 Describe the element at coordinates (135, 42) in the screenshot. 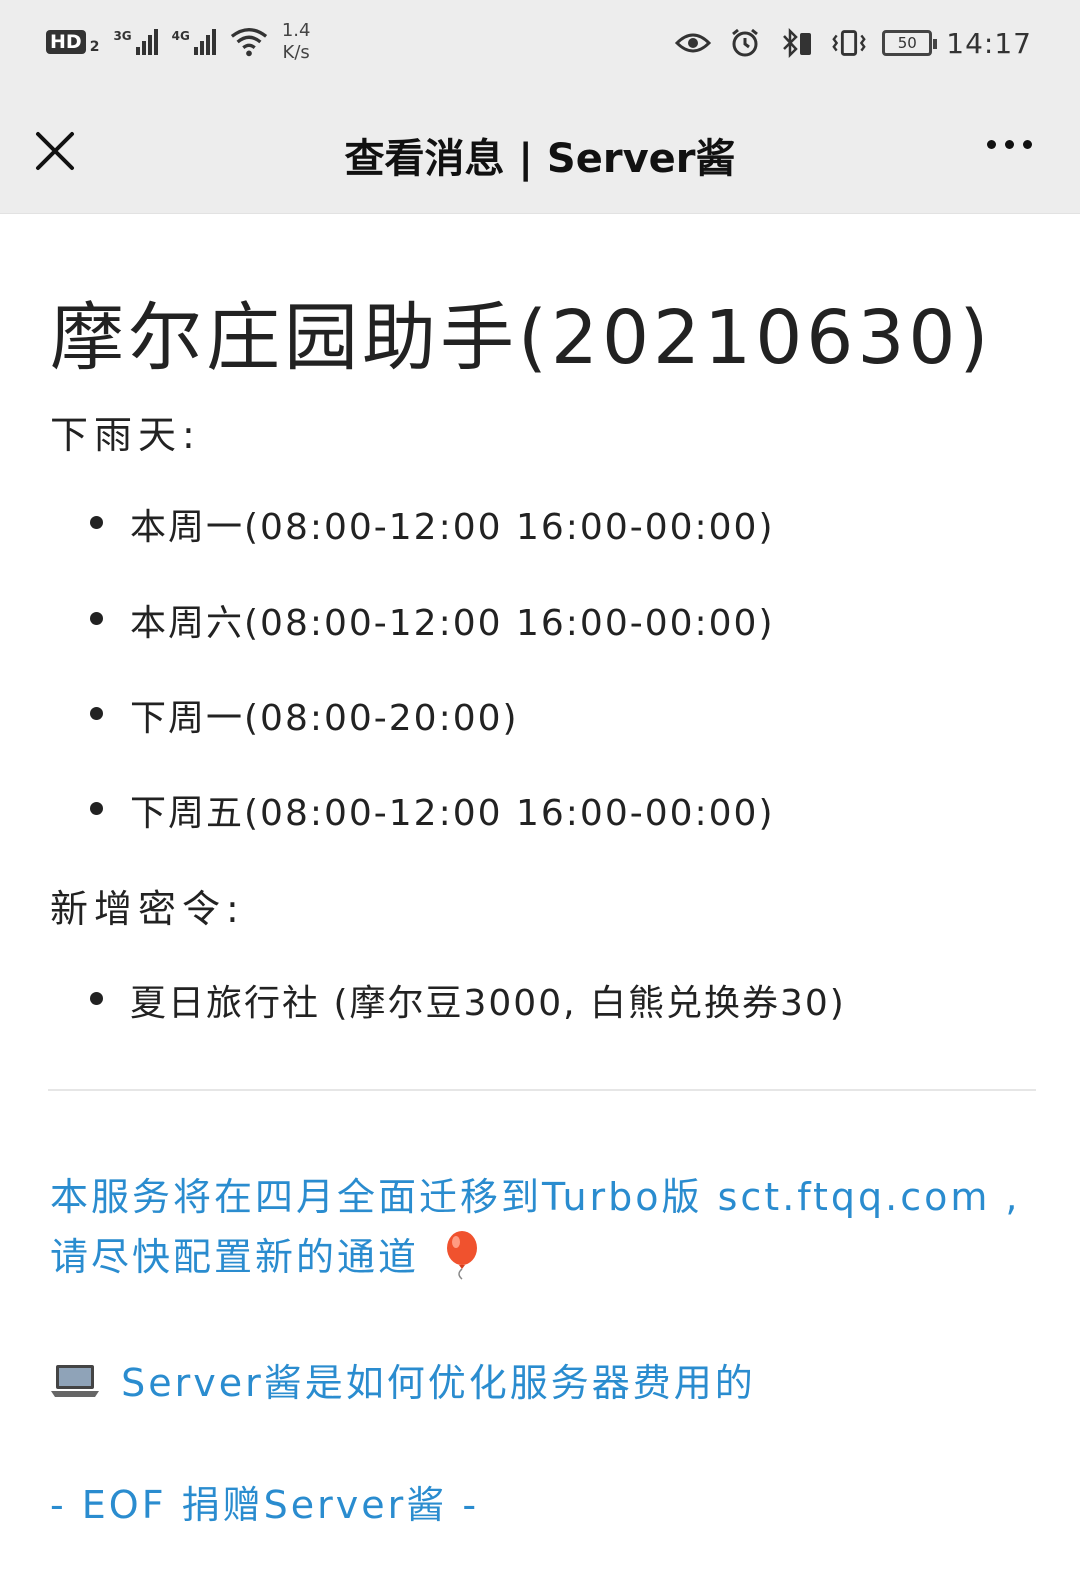

I see `signal-3g-icon: 3G` at that location.